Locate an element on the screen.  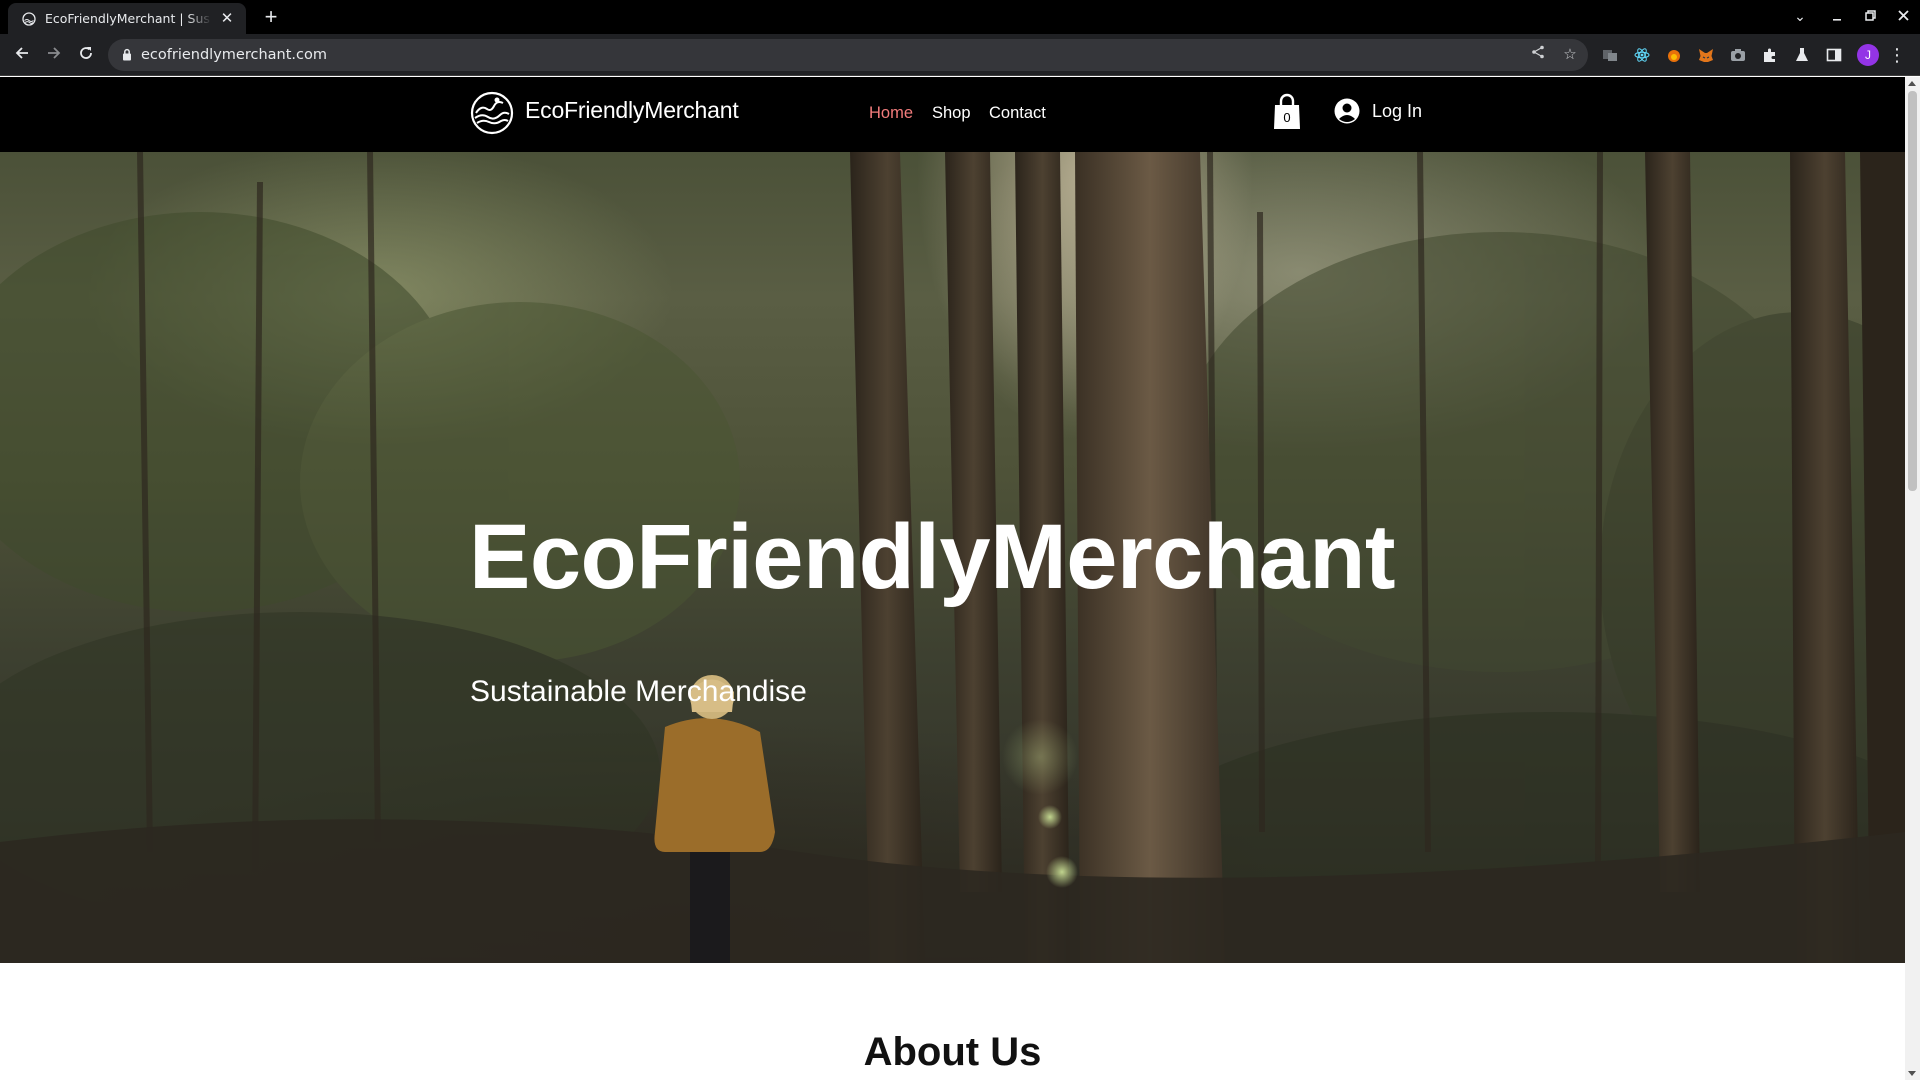
page-scrollbar is located at coordinates (1912, 578).